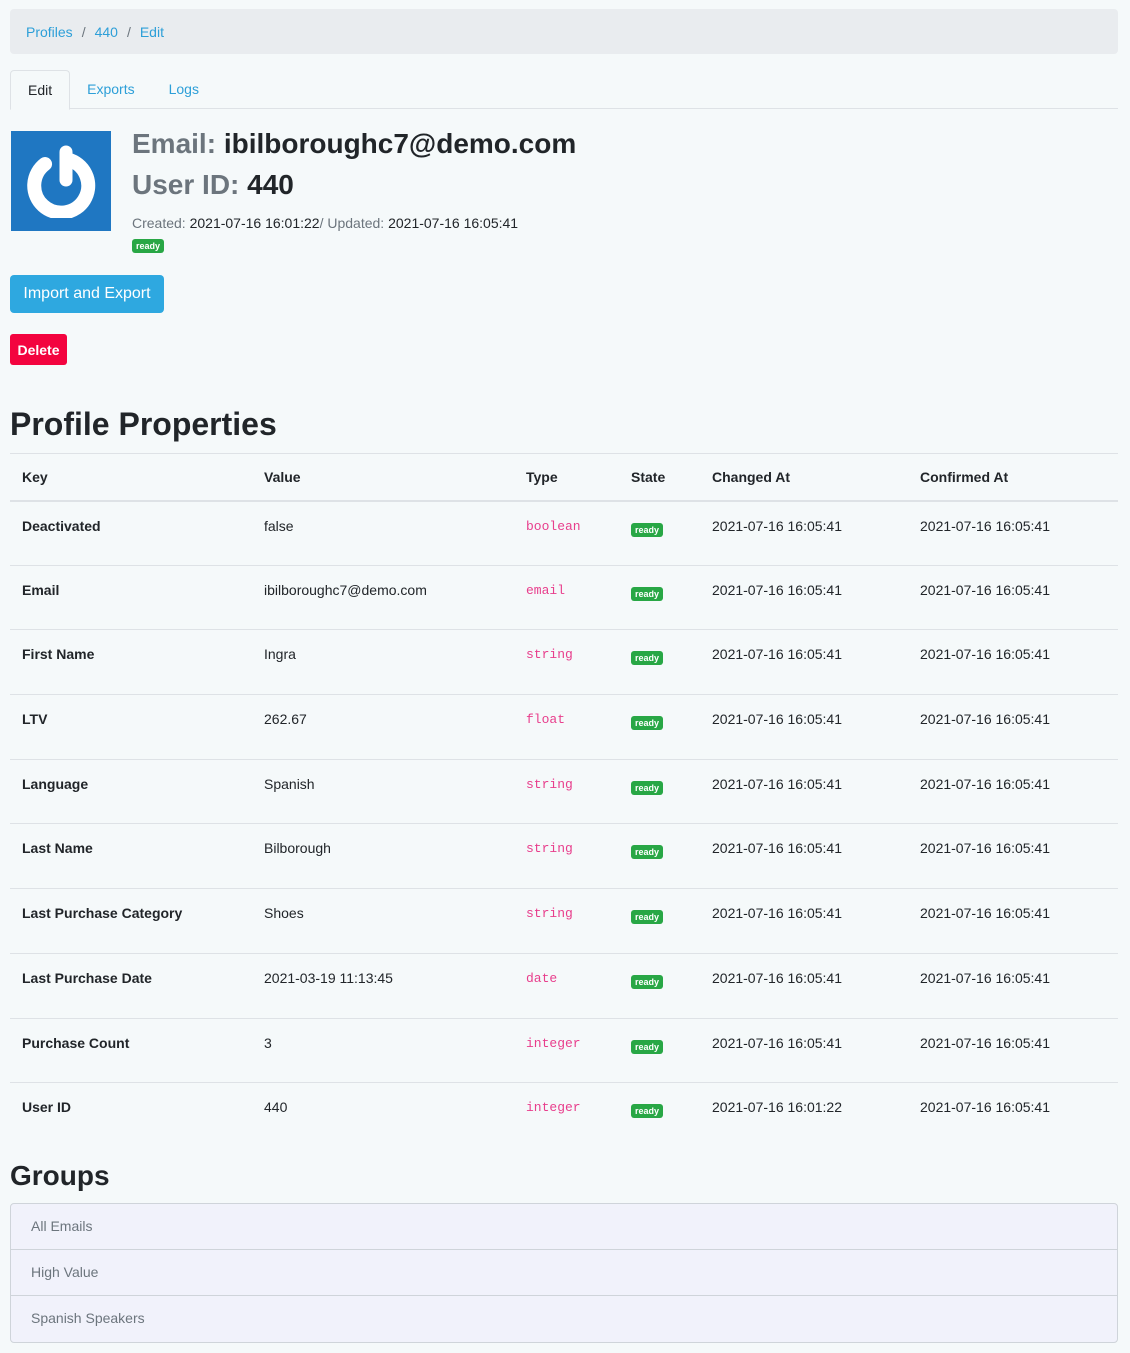 The width and height of the screenshot is (1130, 1353). What do you see at coordinates (276, 1107) in the screenshot?
I see `property-value: 440` at bounding box center [276, 1107].